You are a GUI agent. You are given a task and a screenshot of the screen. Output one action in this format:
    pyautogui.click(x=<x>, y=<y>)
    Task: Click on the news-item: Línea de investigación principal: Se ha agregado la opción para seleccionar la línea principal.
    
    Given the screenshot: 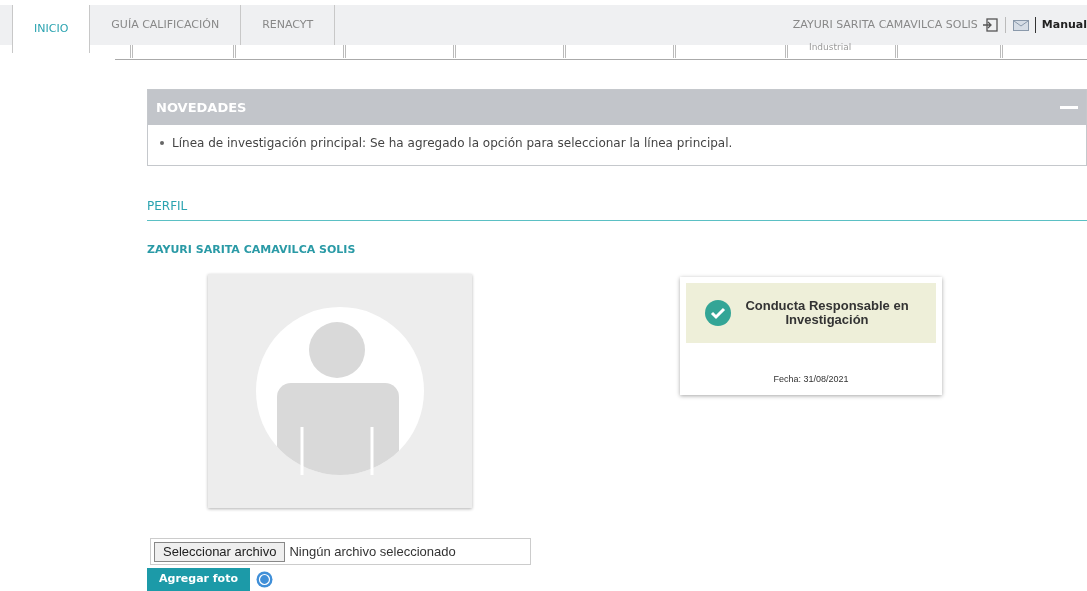 What is the action you would take?
    pyautogui.click(x=452, y=143)
    